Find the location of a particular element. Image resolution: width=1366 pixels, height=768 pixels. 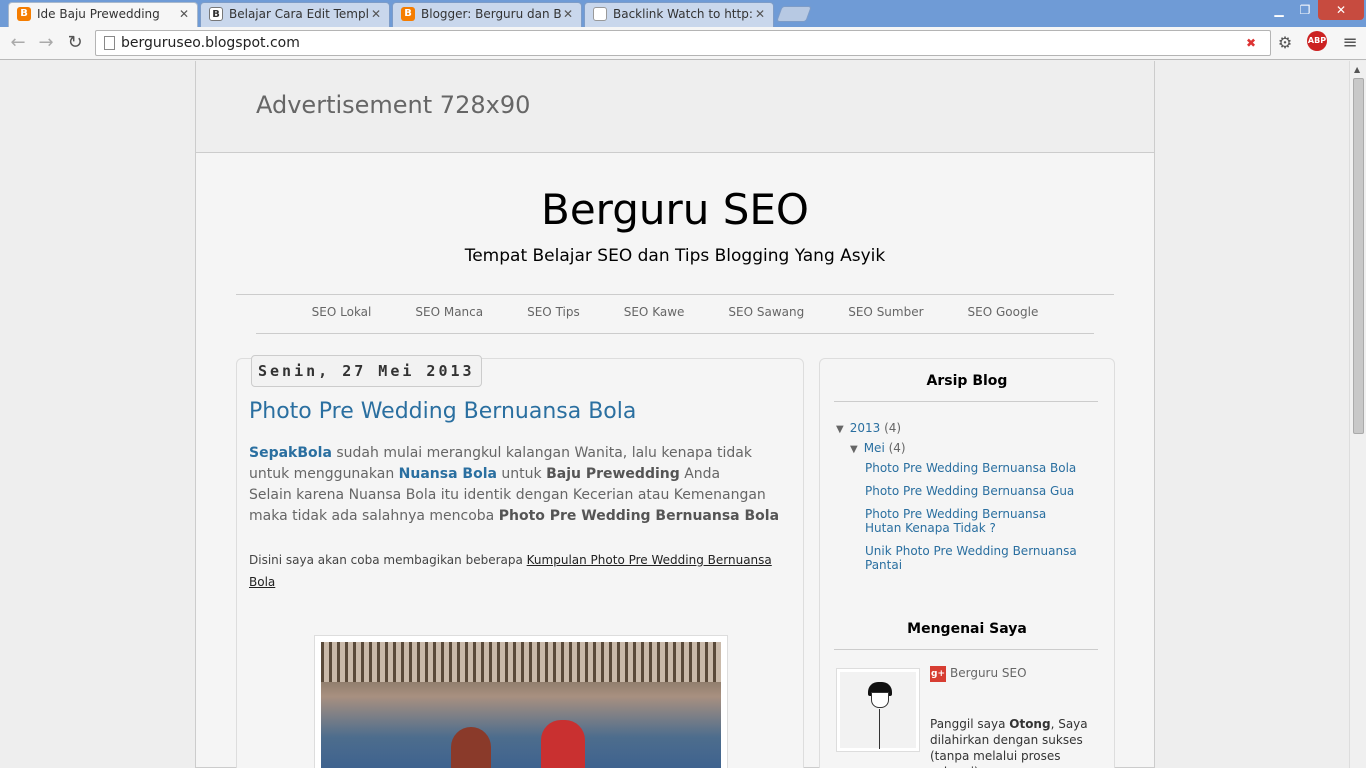

vertical-scrollbar: ▲ is located at coordinates (1357, 414).